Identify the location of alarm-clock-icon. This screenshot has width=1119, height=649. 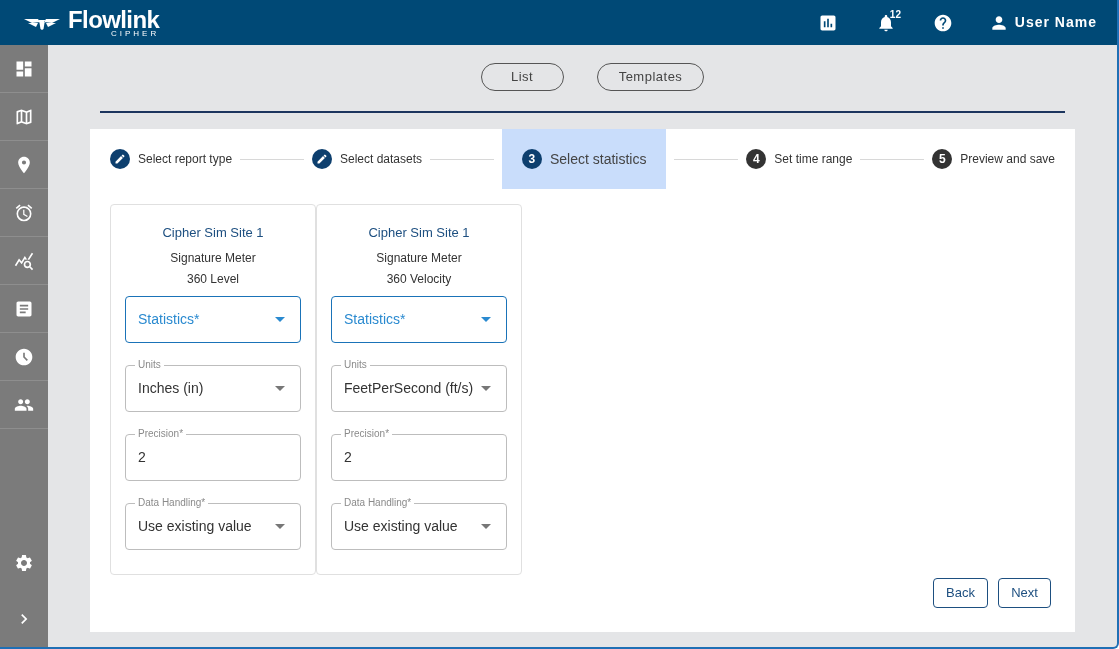
(24, 212).